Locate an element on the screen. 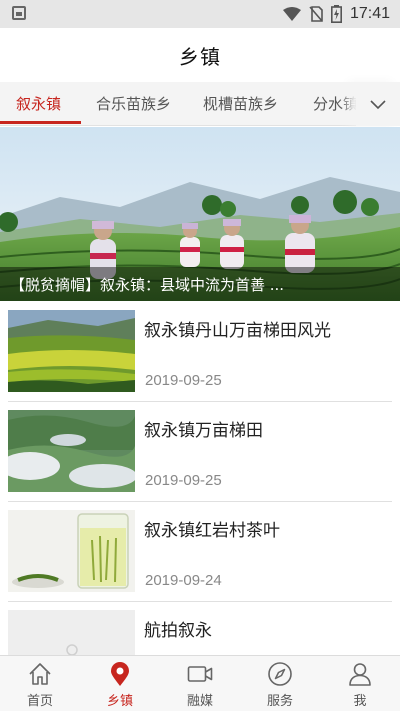  news-title: 航拍叙永 is located at coordinates (178, 631).